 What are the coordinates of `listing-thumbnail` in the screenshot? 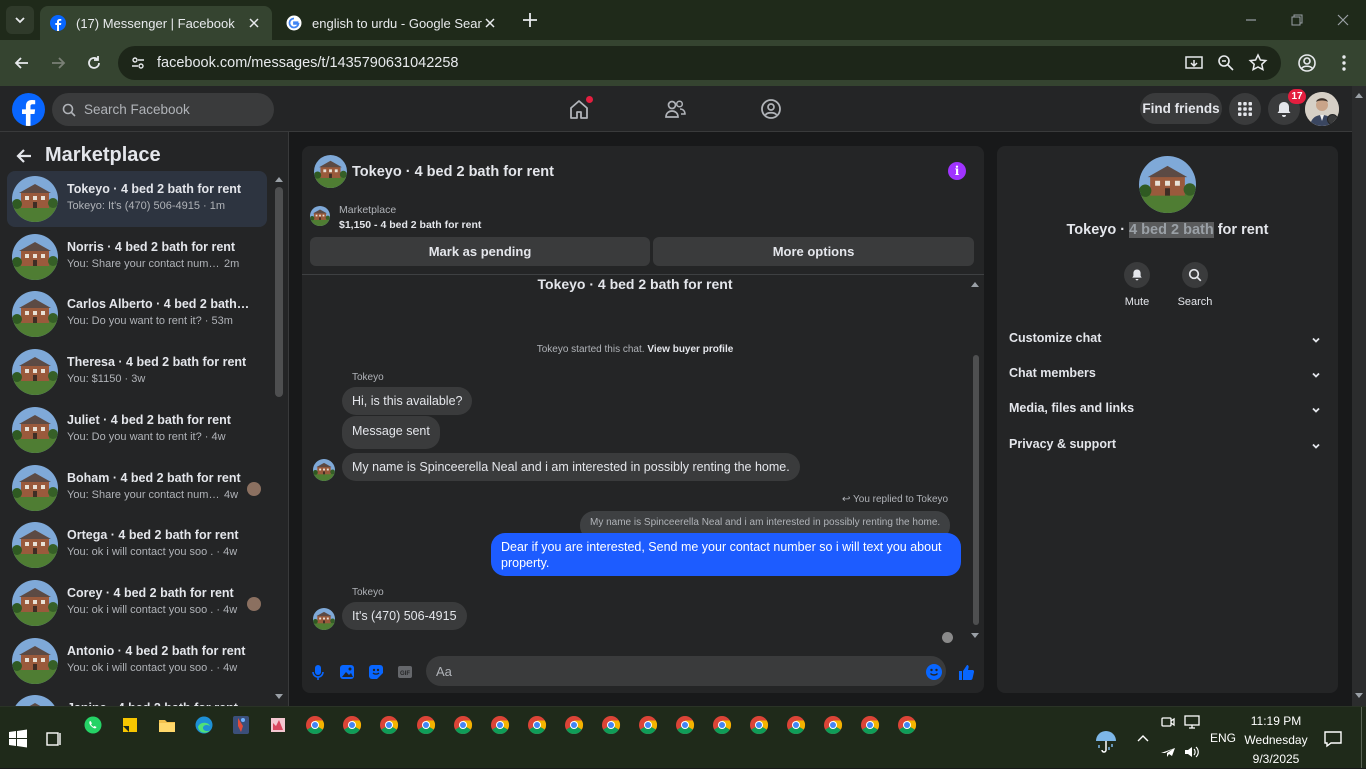 It's located at (320, 216).